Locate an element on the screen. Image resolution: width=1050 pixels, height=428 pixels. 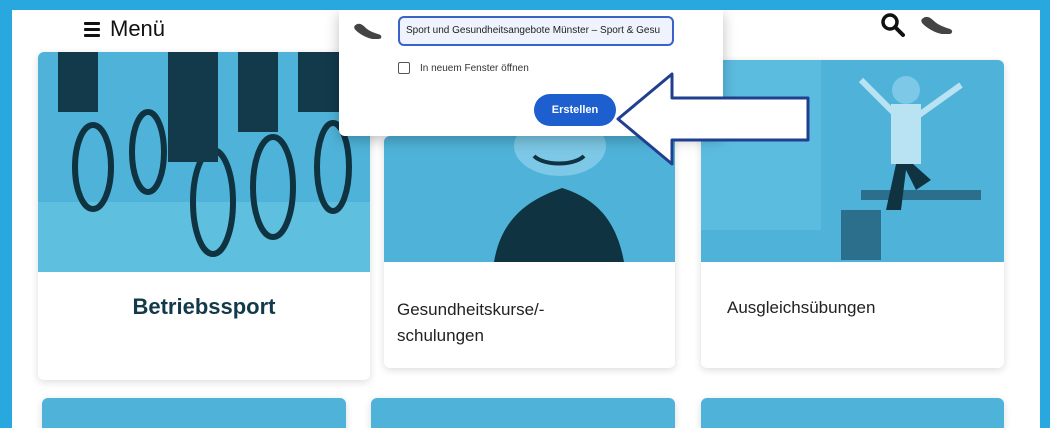
new-window-option: In neuem Fenster öffnen is located at coordinates (463, 68).